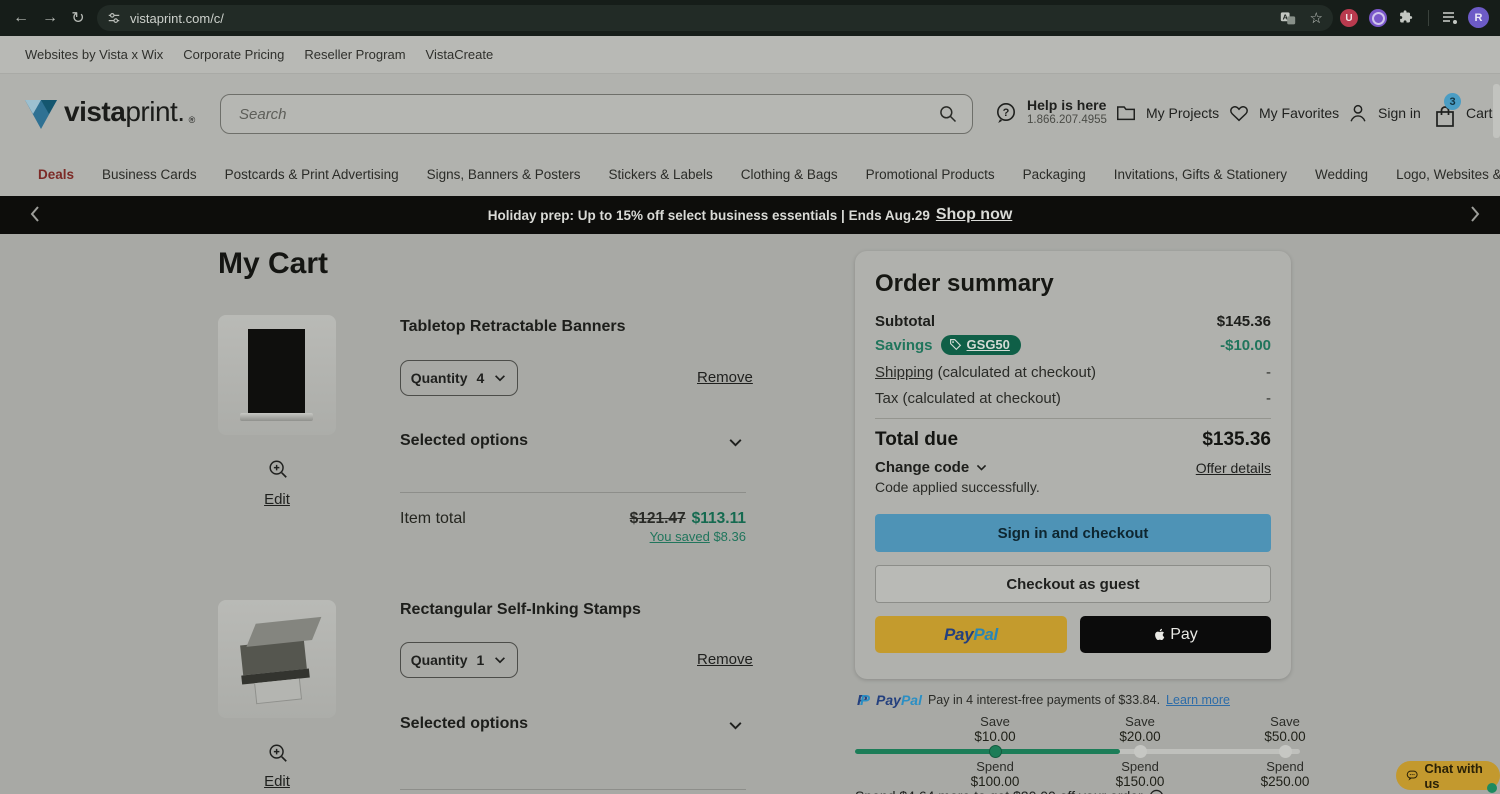 This screenshot has width=1500, height=794. Describe the element at coordinates (587, 114) in the screenshot. I see `search-input` at that location.